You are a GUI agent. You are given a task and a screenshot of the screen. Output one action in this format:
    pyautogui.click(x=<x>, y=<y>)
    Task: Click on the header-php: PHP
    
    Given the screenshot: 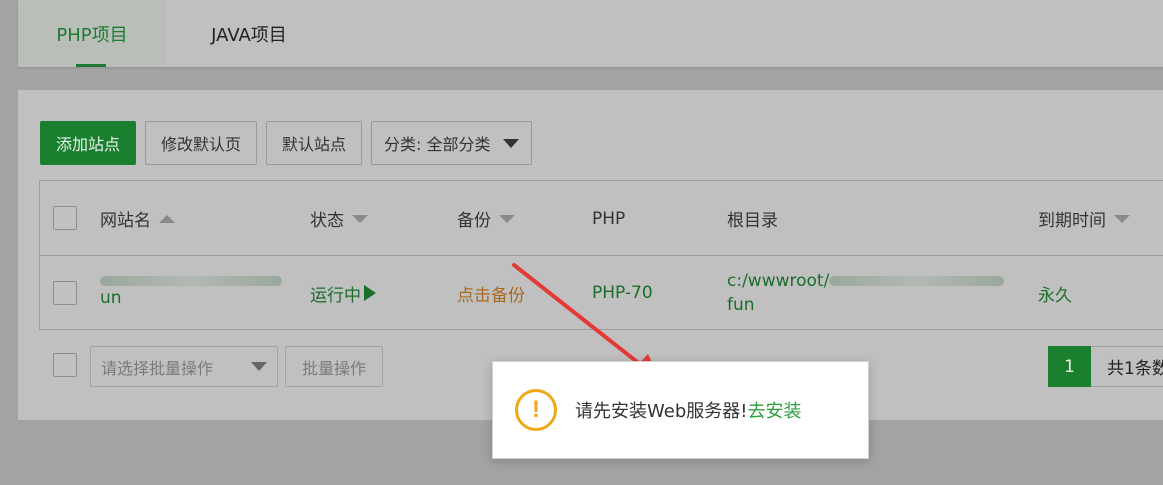 What is the action you would take?
    pyautogui.click(x=608, y=218)
    